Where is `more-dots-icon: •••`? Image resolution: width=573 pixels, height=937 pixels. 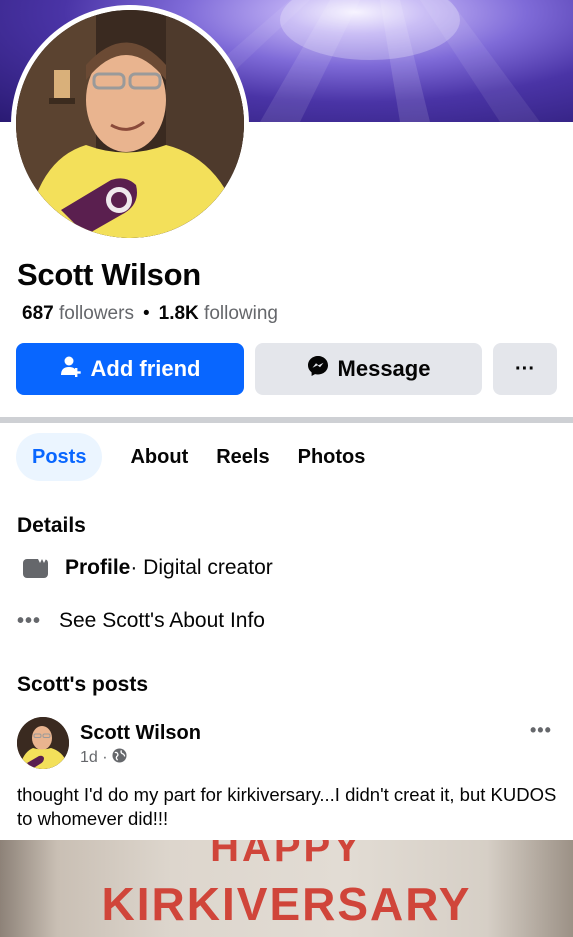
more-dots-icon: ••• is located at coordinates (29, 620).